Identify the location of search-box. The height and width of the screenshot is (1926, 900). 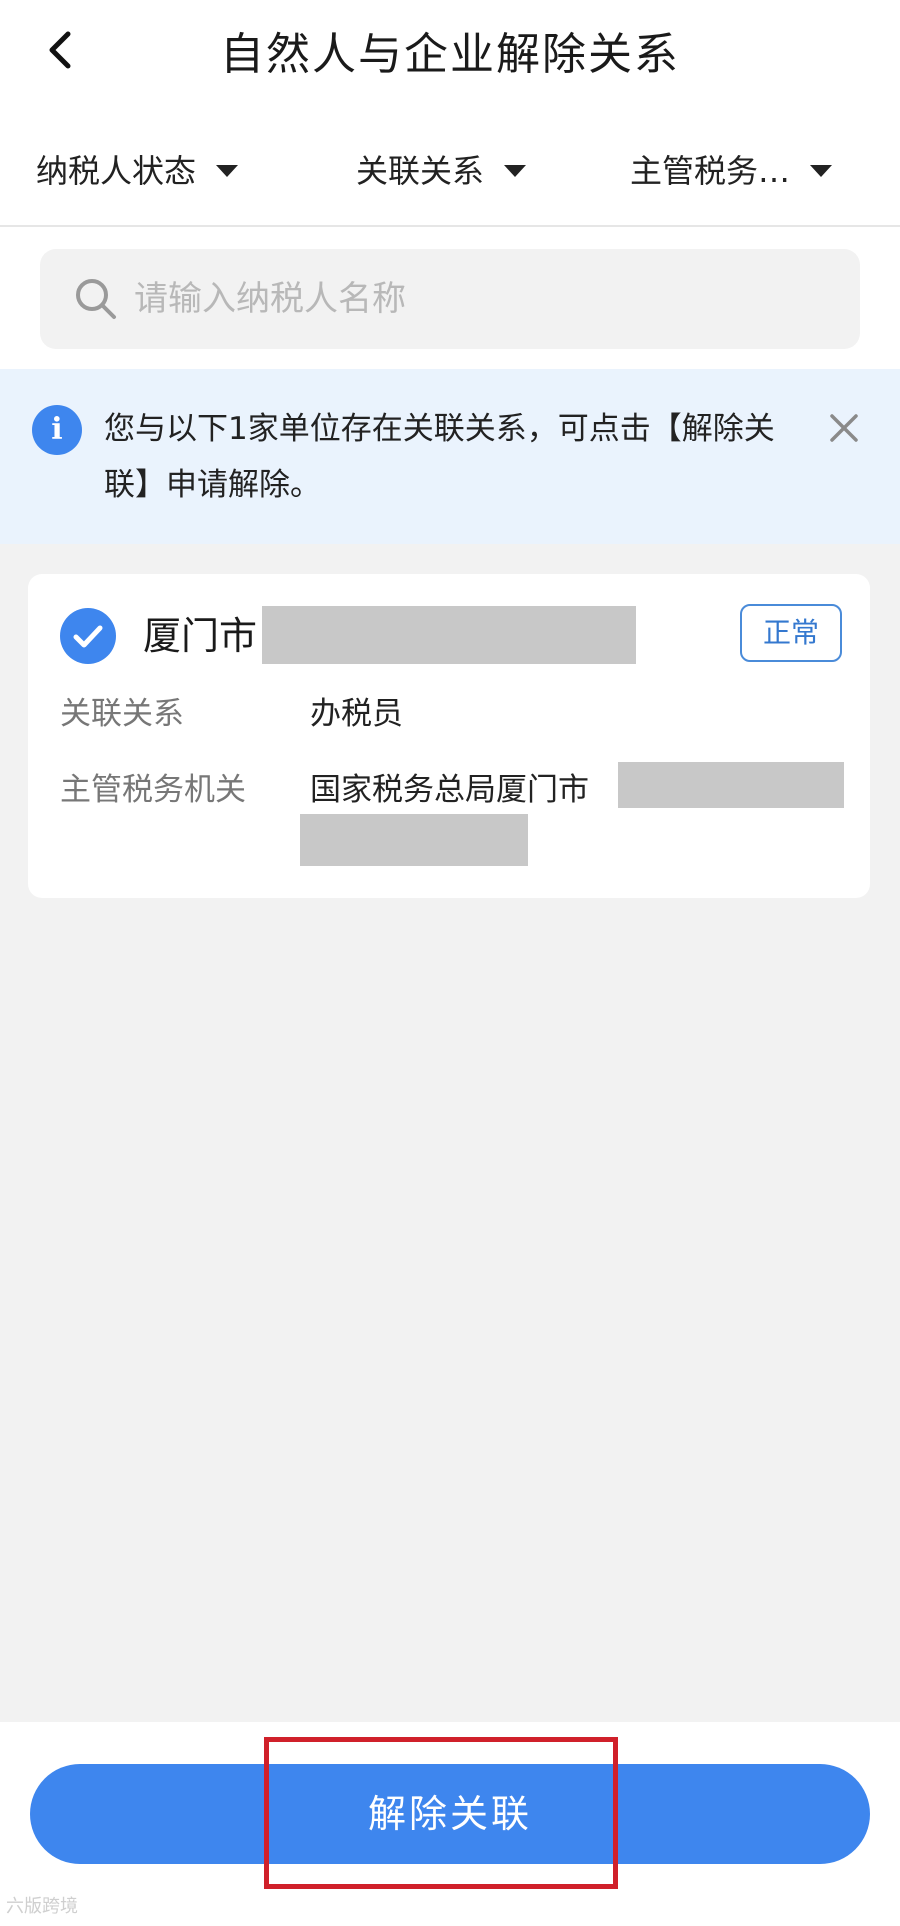
(450, 299).